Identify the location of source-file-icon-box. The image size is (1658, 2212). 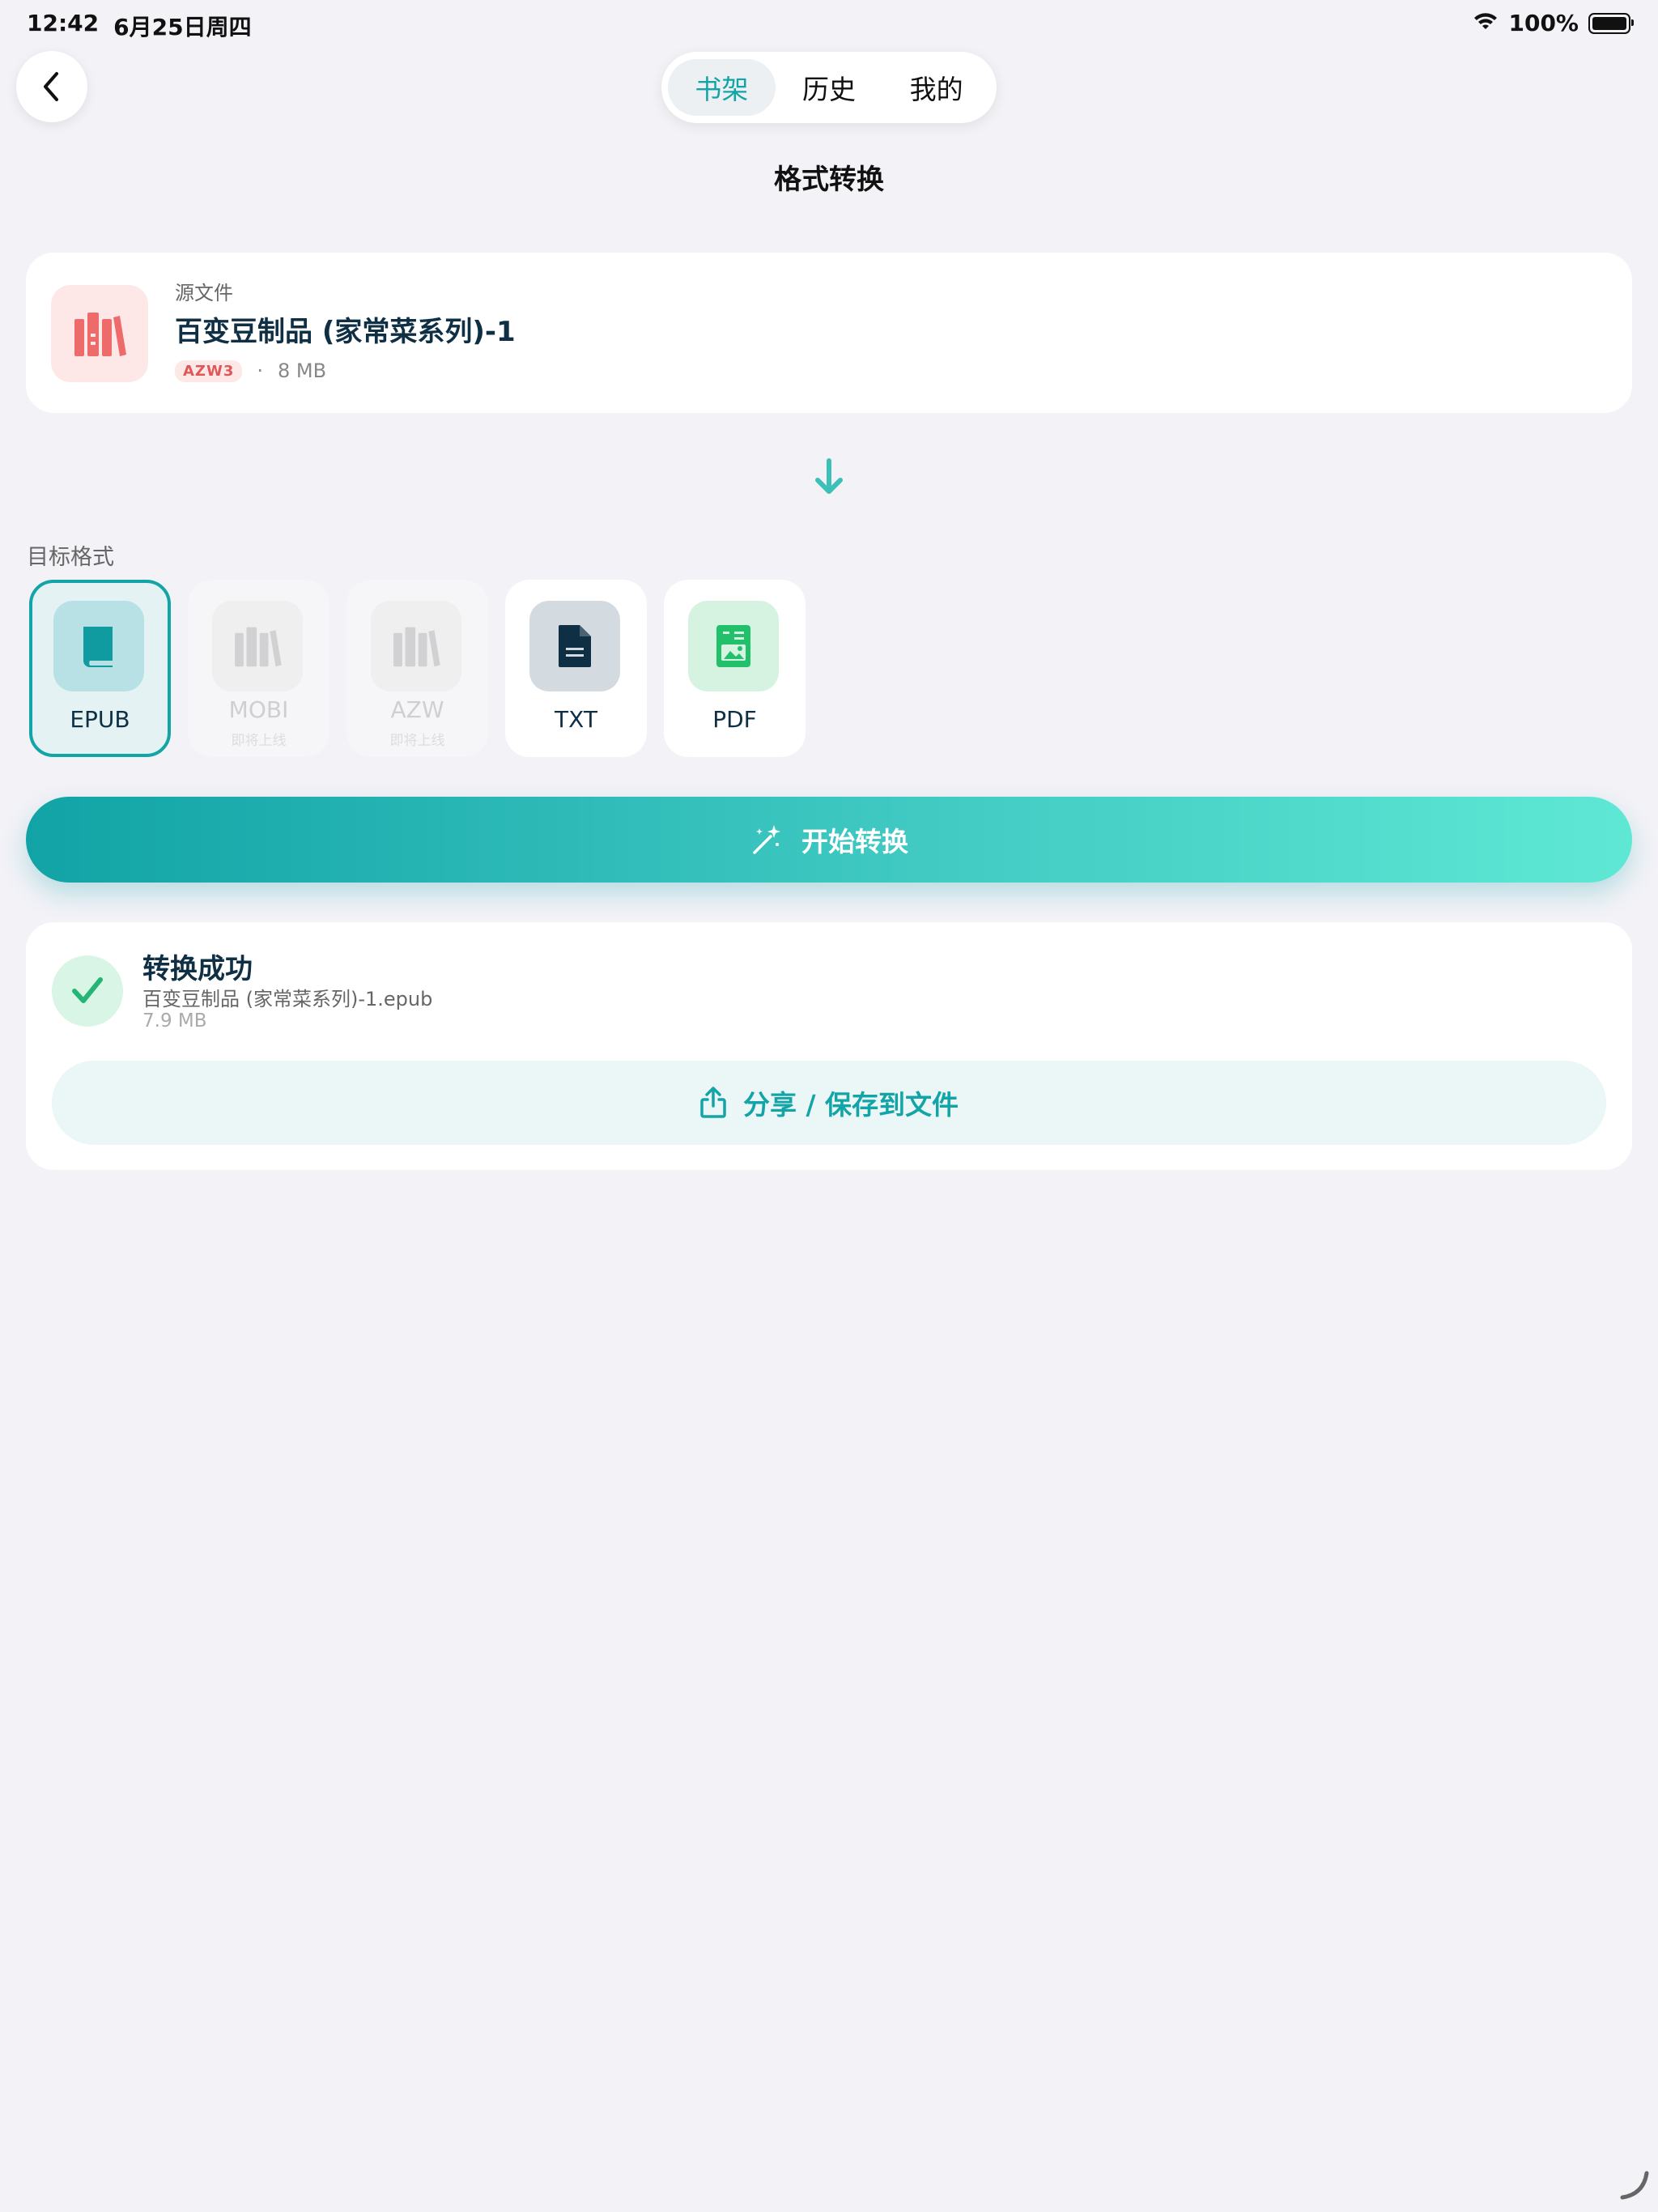
(99, 334).